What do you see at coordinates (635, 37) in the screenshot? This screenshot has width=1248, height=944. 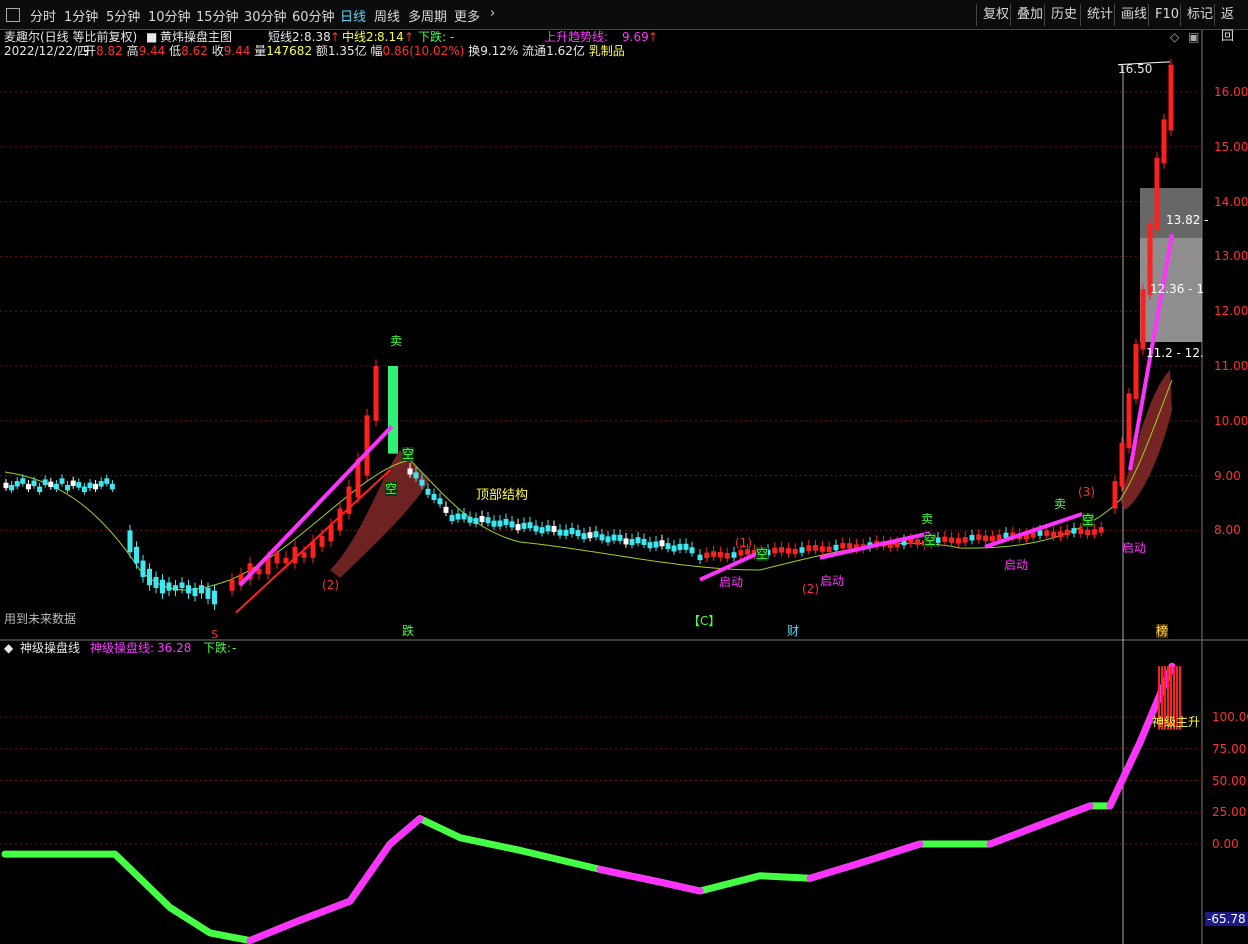 I see `uptrend-value: 9.69` at bounding box center [635, 37].